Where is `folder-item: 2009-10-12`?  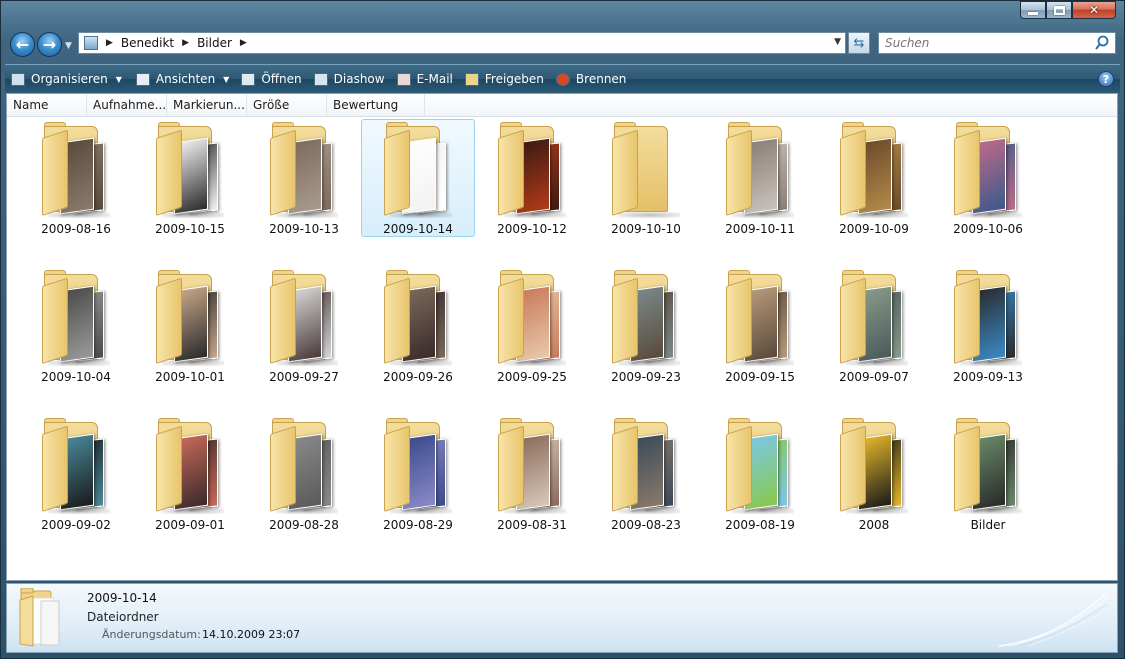 folder-item: 2009-10-12 is located at coordinates (532, 178).